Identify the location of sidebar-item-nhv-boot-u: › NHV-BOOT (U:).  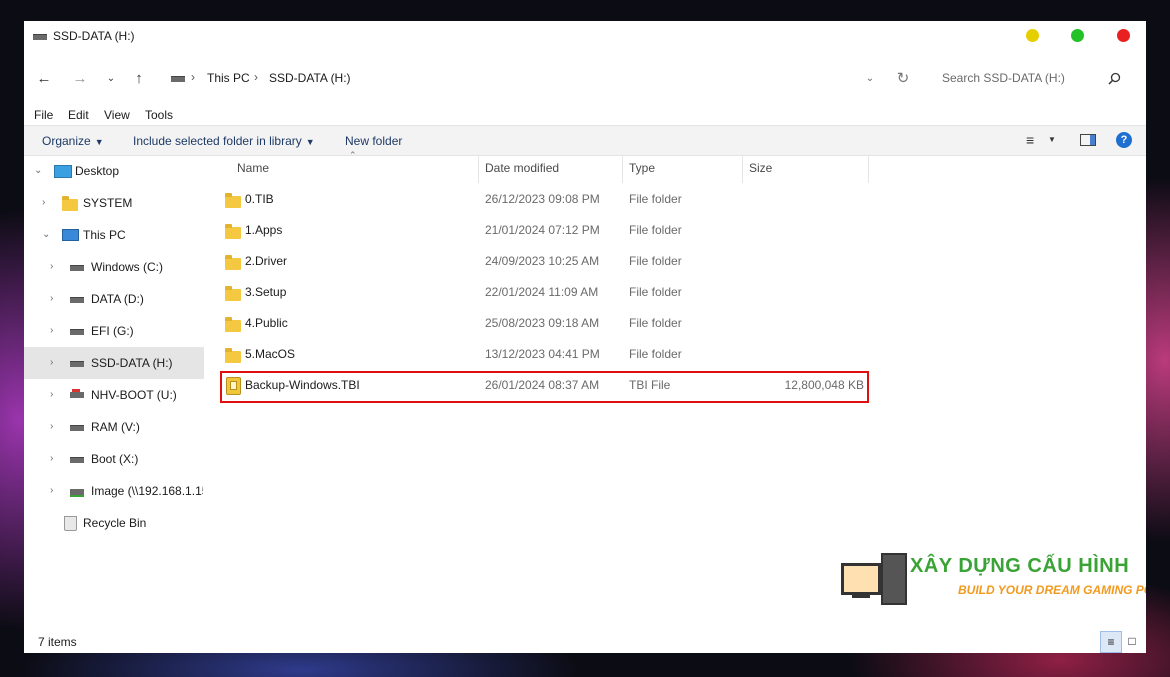
(114, 395).